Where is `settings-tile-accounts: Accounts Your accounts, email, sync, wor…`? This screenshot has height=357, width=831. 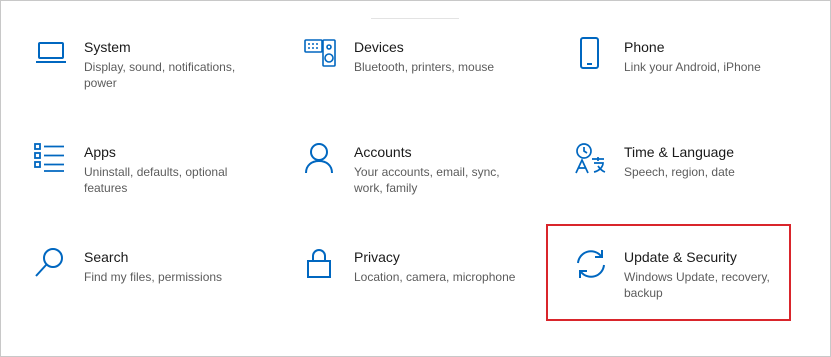 settings-tile-accounts: Accounts Your accounts, email, sync, wor… is located at coordinates (424, 182).